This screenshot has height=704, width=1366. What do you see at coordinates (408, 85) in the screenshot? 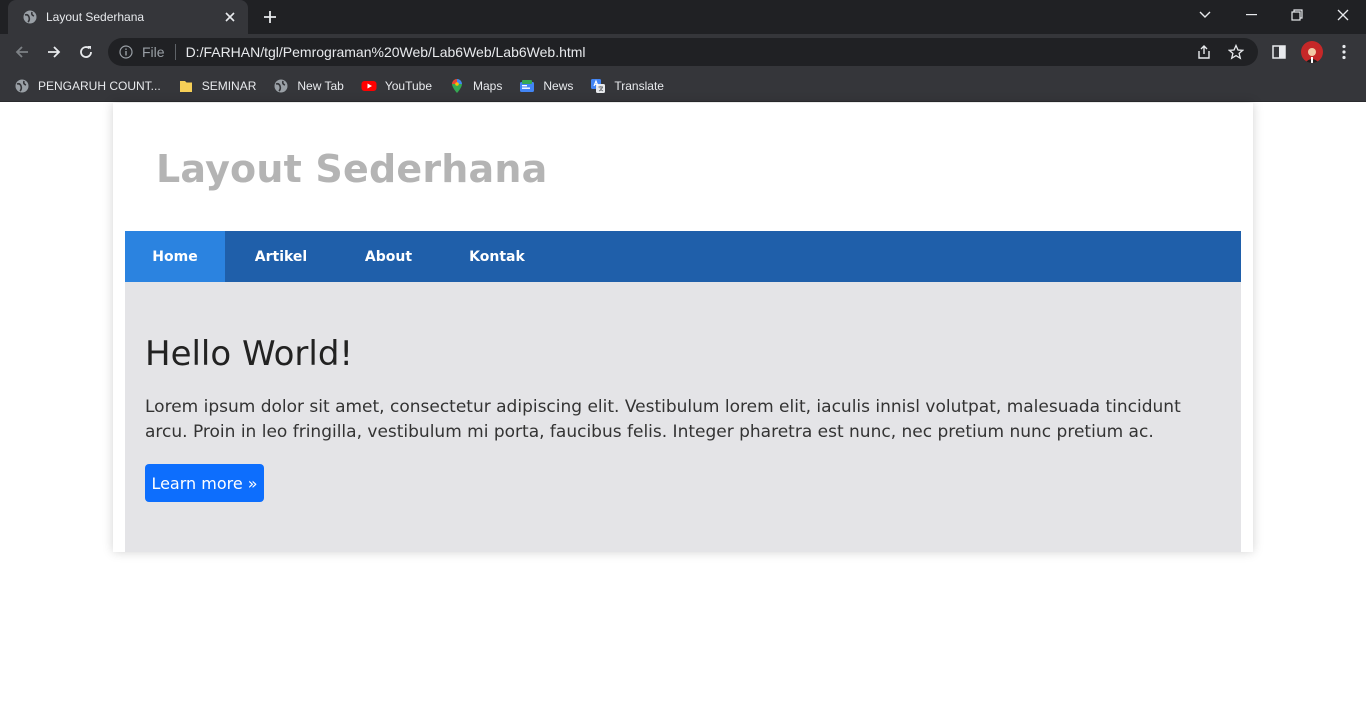
I see `bookmark-label: YouTube` at bounding box center [408, 85].